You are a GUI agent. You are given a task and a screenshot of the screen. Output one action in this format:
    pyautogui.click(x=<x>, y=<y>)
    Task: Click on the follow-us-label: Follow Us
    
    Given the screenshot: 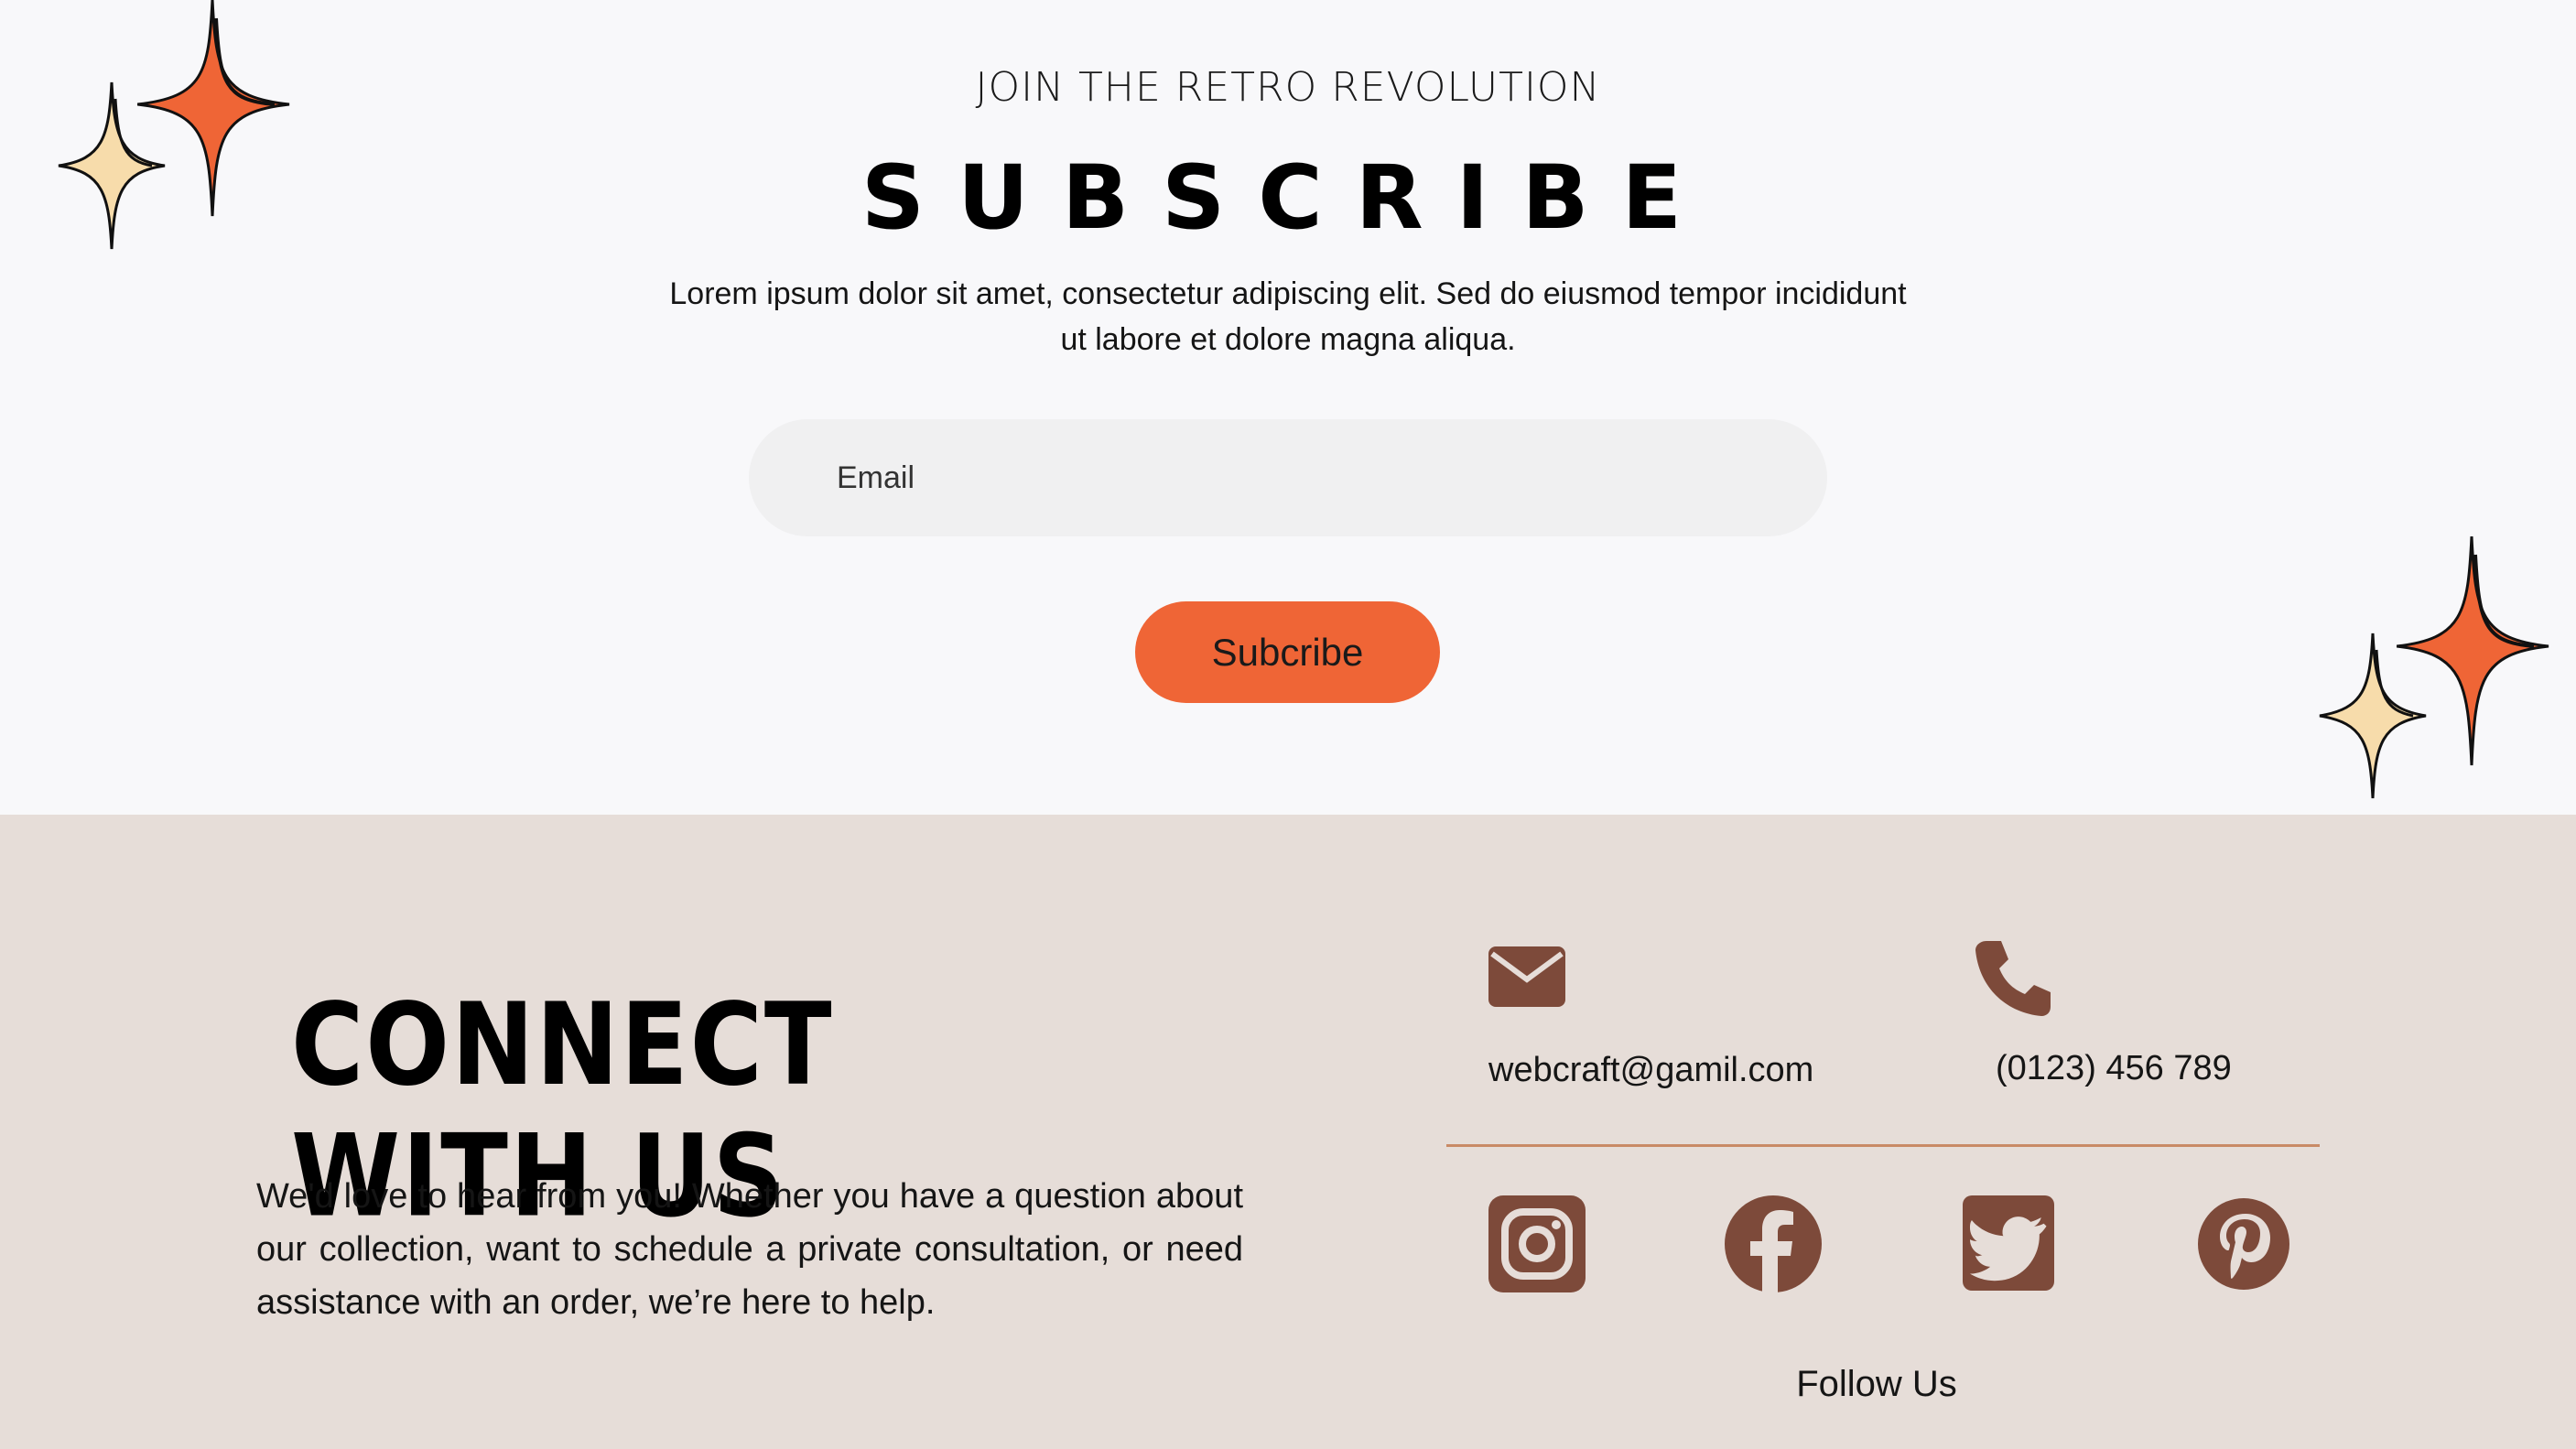 What is the action you would take?
    pyautogui.click(x=1877, y=1384)
    